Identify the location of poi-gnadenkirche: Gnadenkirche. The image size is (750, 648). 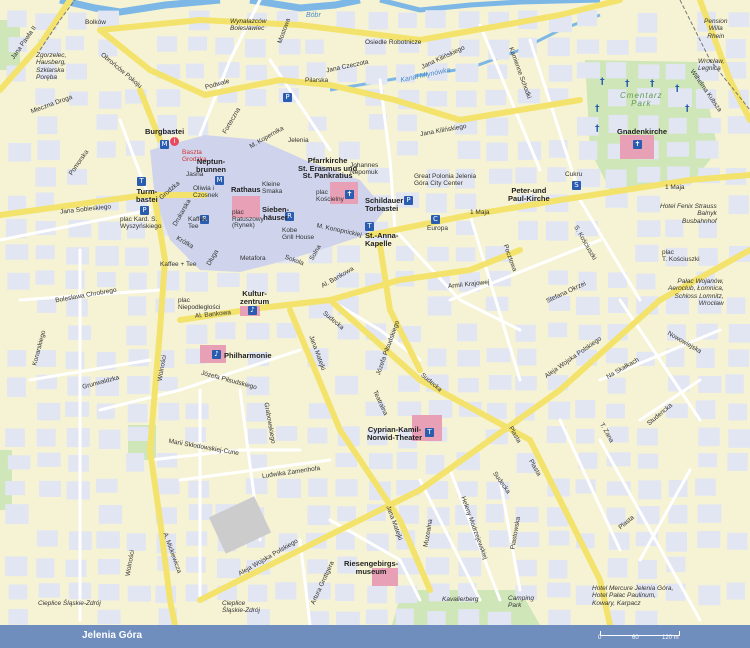
(642, 132).